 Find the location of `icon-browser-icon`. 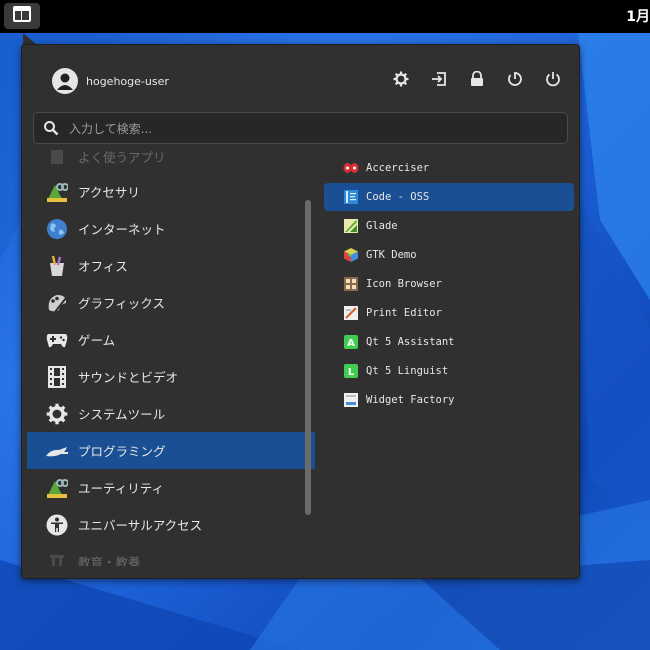

icon-browser-icon is located at coordinates (351, 284).